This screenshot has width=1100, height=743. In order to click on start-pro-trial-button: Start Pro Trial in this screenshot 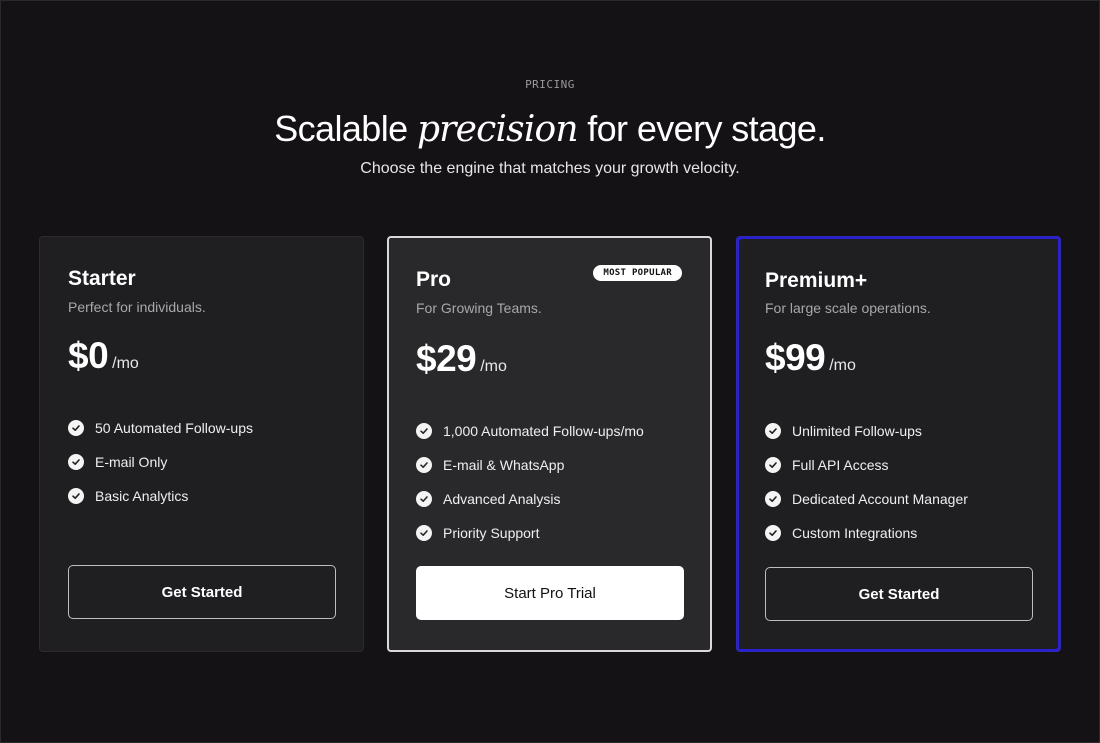, I will do `click(550, 593)`.